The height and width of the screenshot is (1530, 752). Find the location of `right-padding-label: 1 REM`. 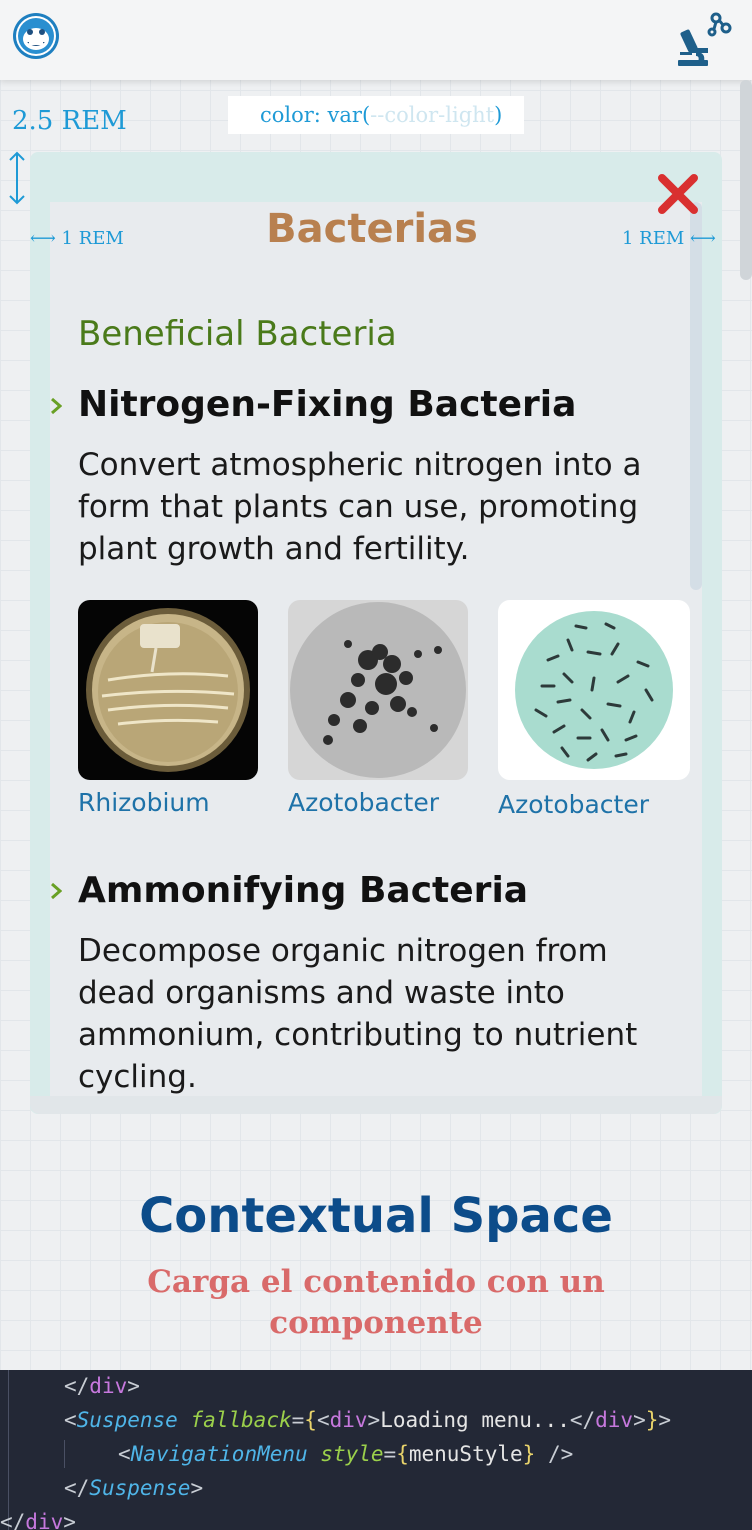

right-padding-label: 1 REM is located at coordinates (653, 238).